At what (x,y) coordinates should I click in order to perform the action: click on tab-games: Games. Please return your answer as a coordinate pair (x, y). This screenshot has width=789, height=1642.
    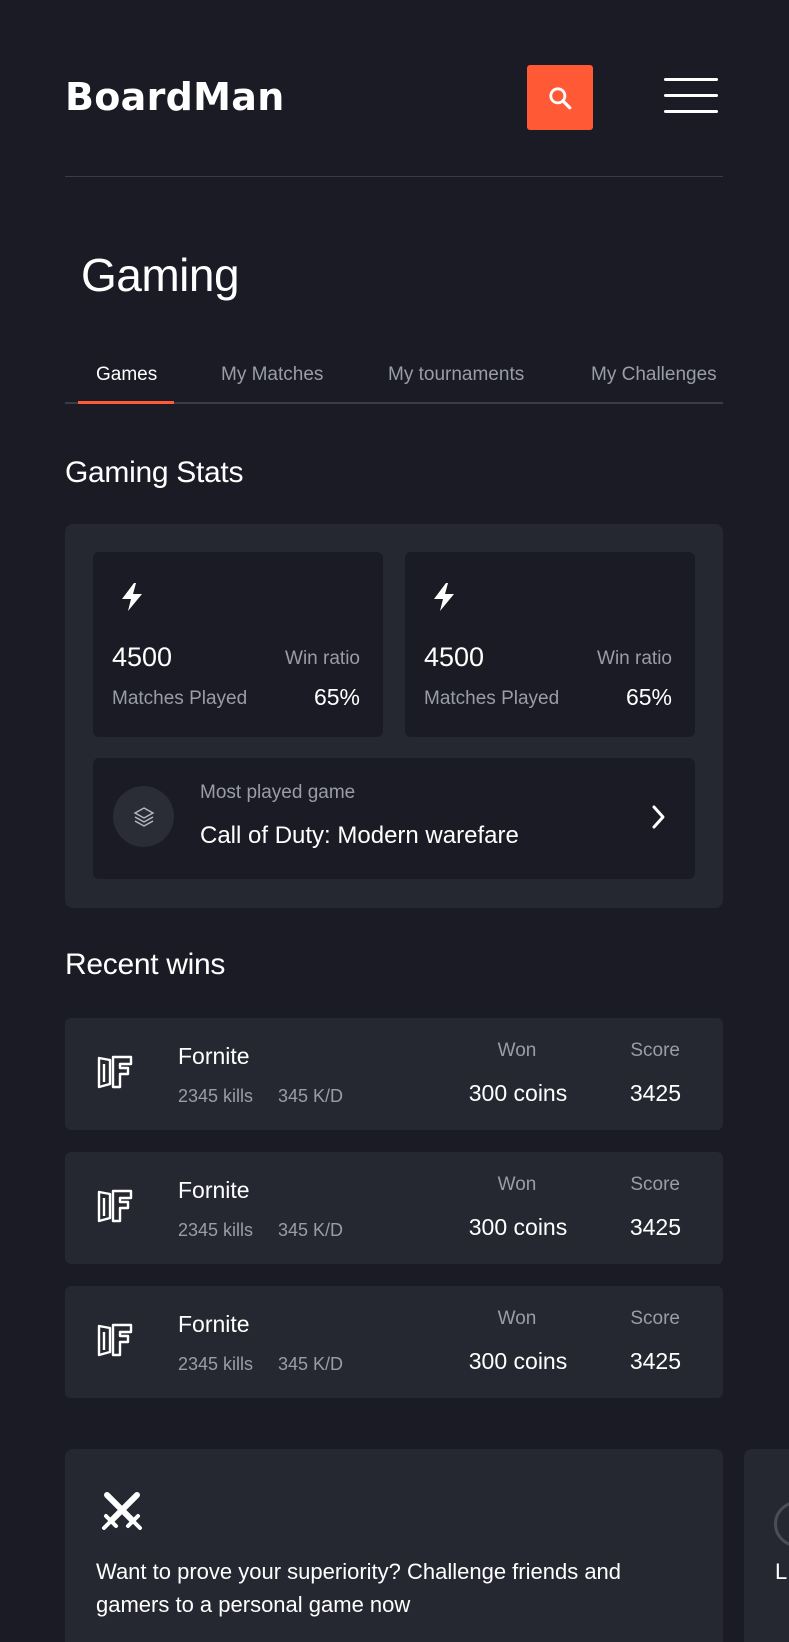
    Looking at the image, I should click on (126, 375).